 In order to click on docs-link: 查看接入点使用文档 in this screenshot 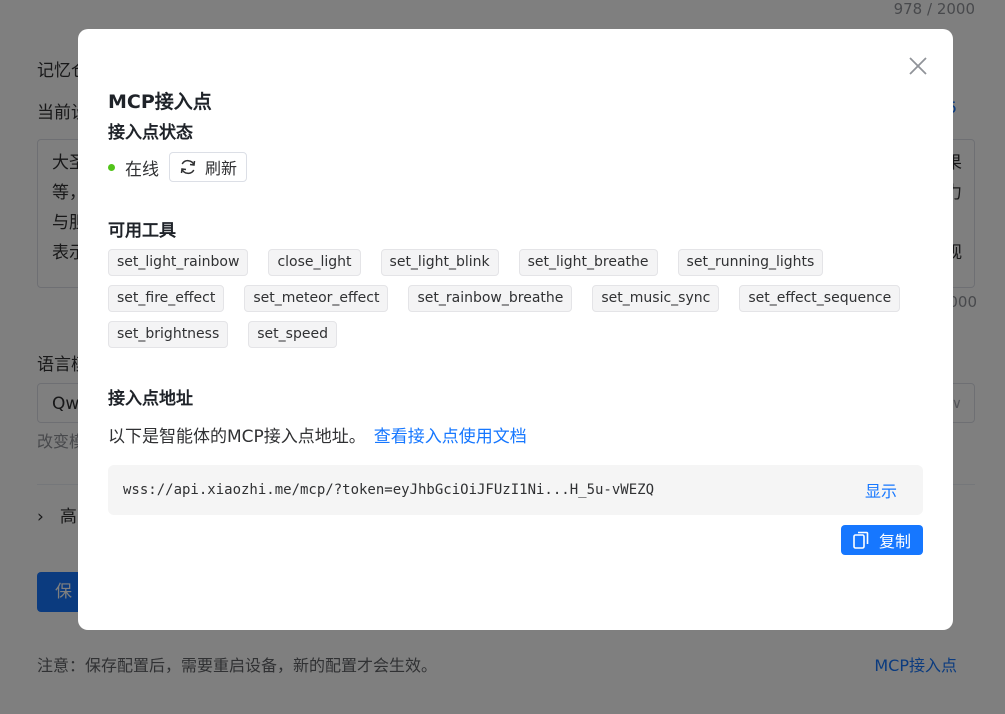, I will do `click(450, 437)`.